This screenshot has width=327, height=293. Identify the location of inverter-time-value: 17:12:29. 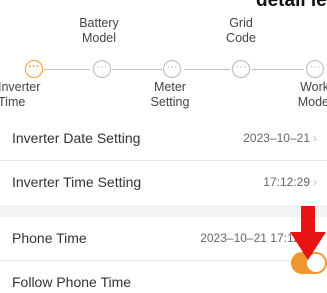
(286, 182).